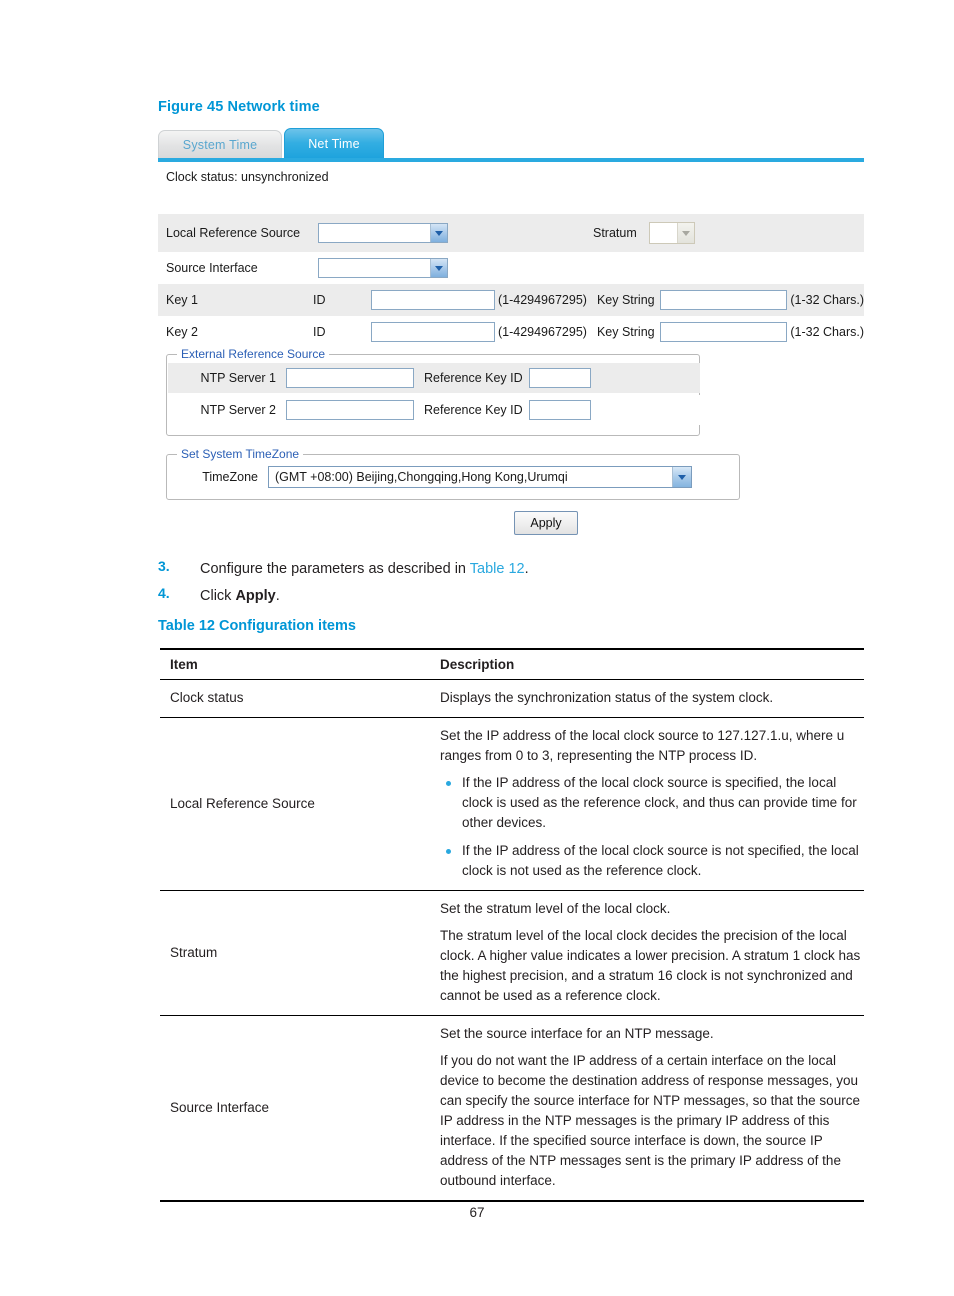 This screenshot has height=1296, width=954. I want to click on row-ntp-server-2: NTP Server 2 Reference Key ID, so click(434, 410).